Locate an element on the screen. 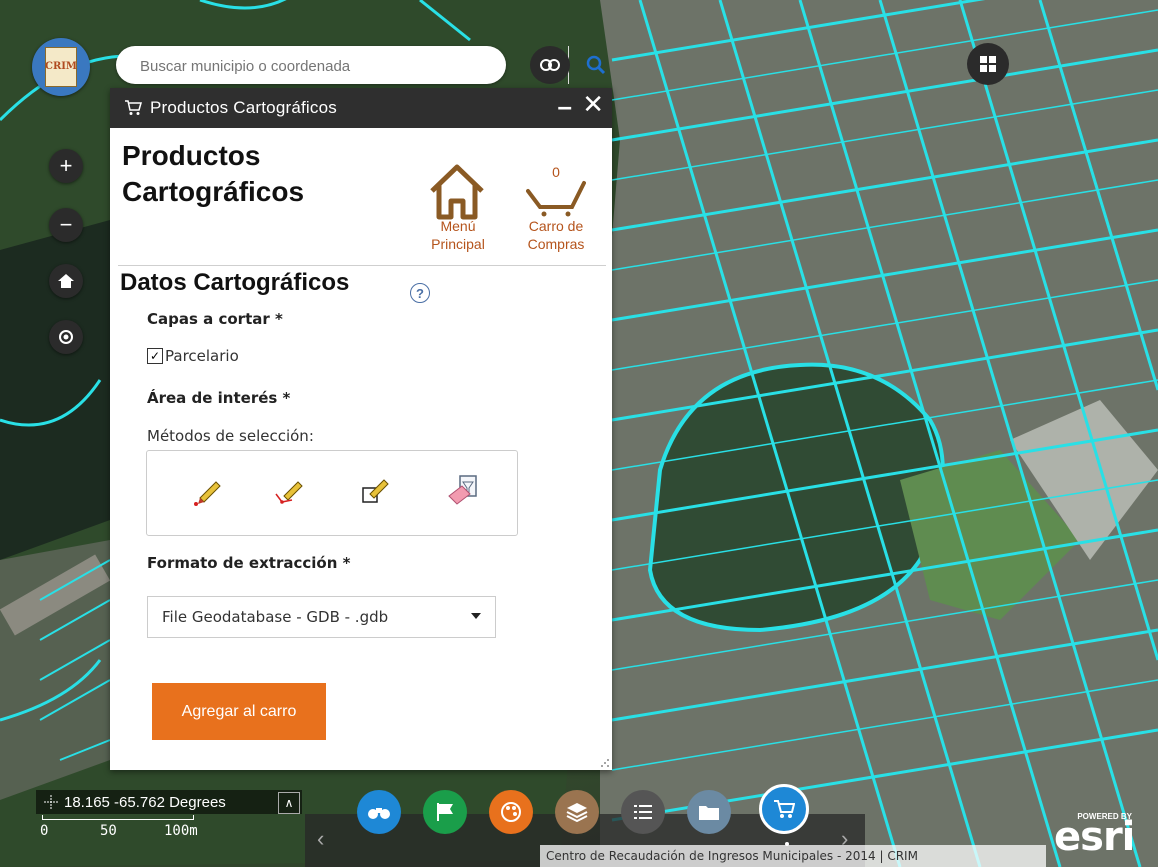 This screenshot has height=867, width=1158. main-menu-label-2: Principal is located at coordinates (458, 244).